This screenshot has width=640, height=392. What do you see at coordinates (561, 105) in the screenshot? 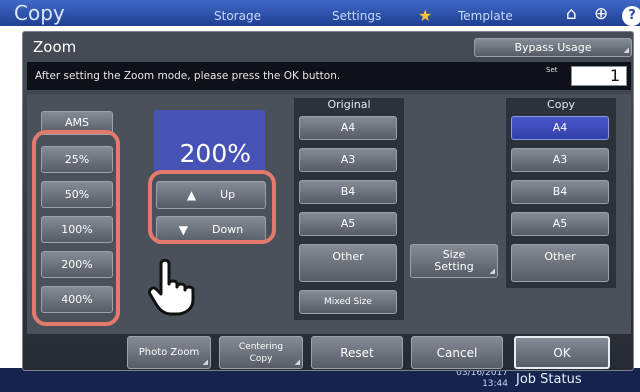
I see `copy-column-header: Copy` at bounding box center [561, 105].